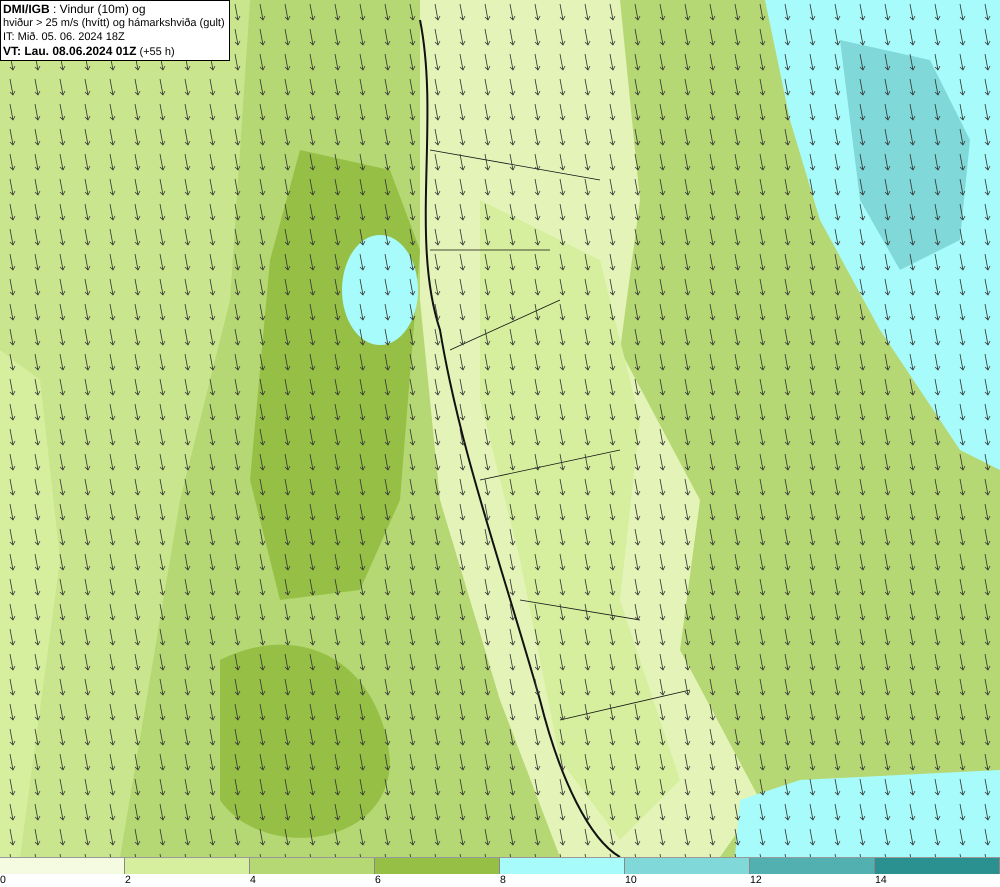  I want to click on info-text: DMI/IGB : Vindur (10m) og, so click(74, 9).